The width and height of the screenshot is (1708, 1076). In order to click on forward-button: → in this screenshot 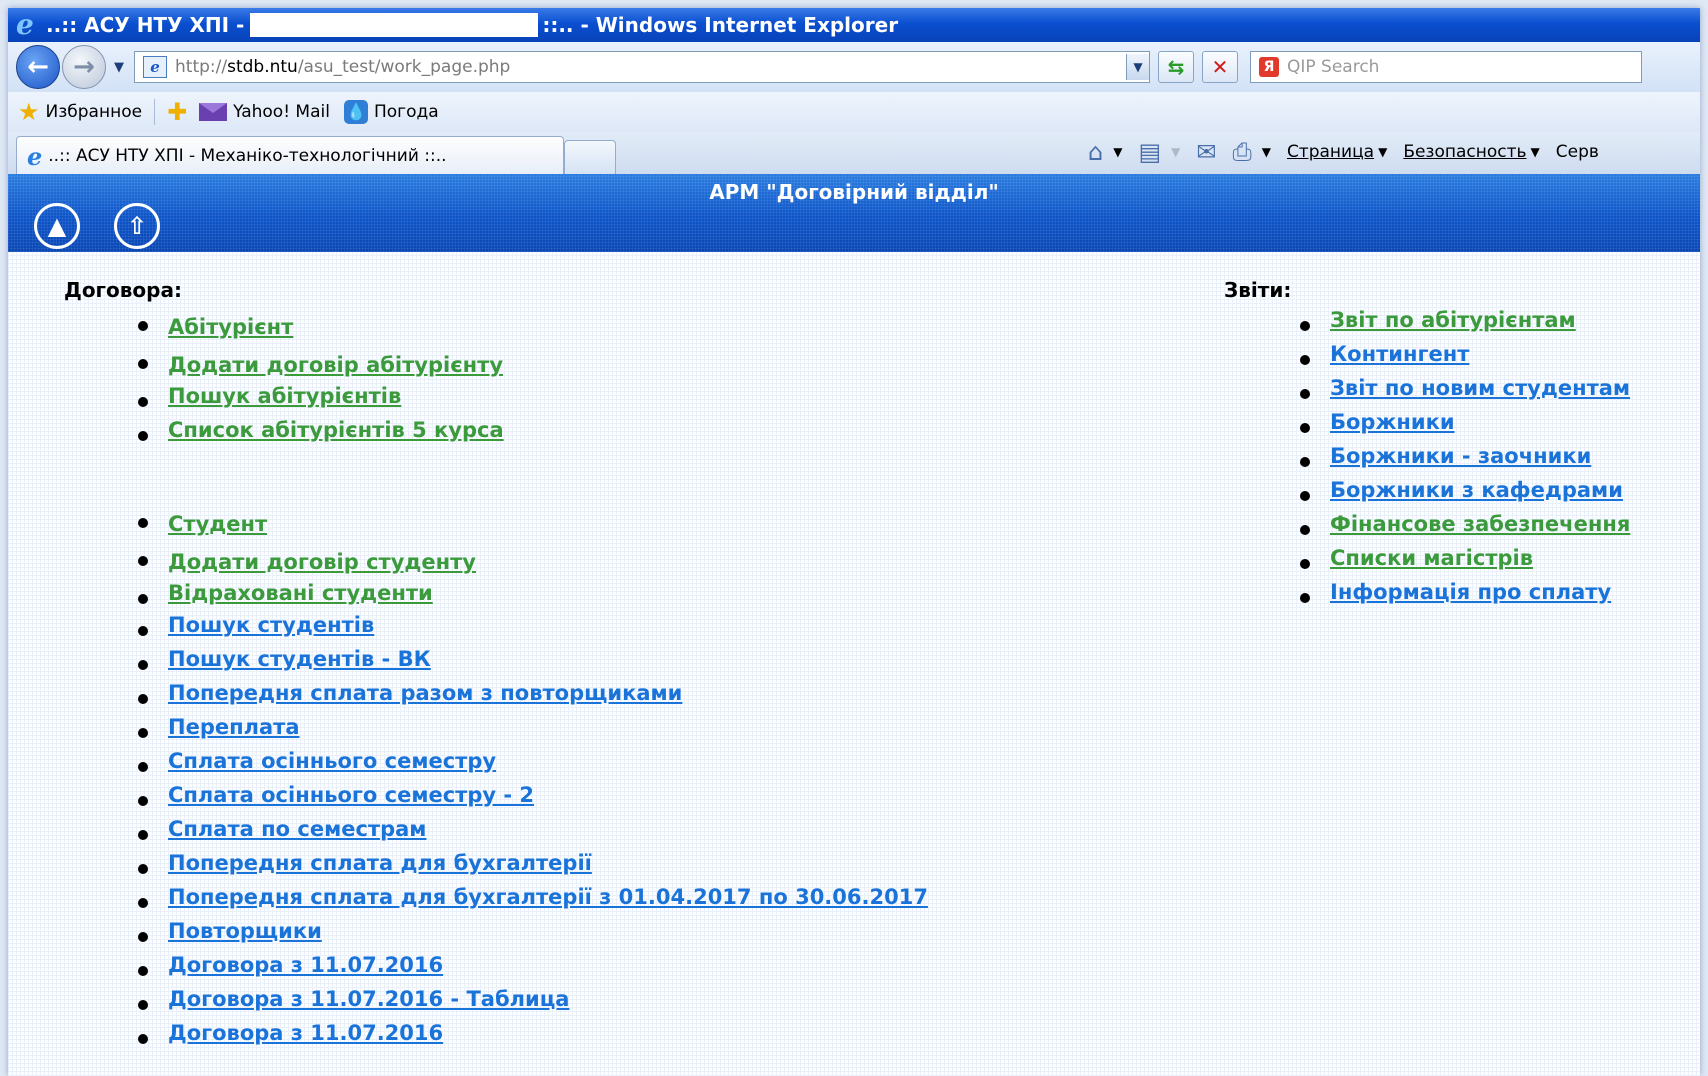, I will do `click(84, 67)`.